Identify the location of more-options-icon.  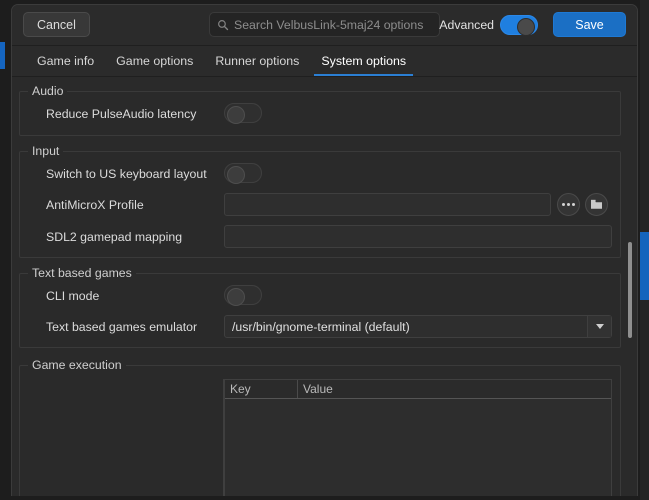
(568, 204).